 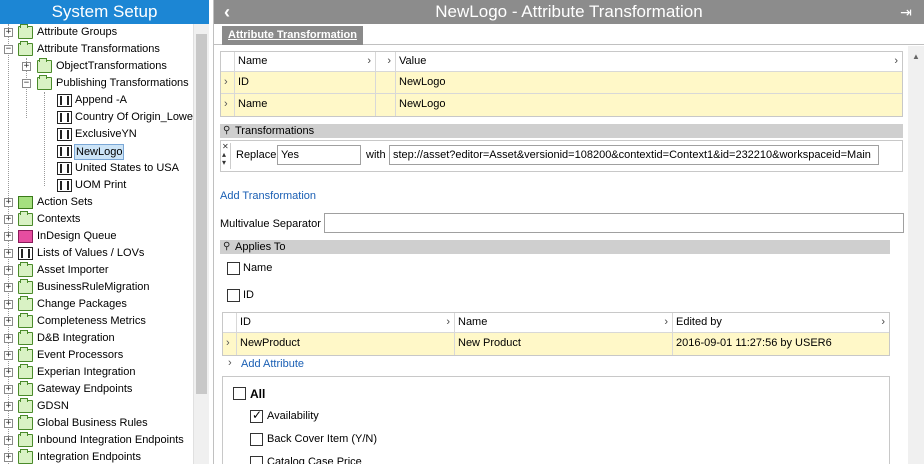 I want to click on name-checkbox, so click(x=233, y=268).